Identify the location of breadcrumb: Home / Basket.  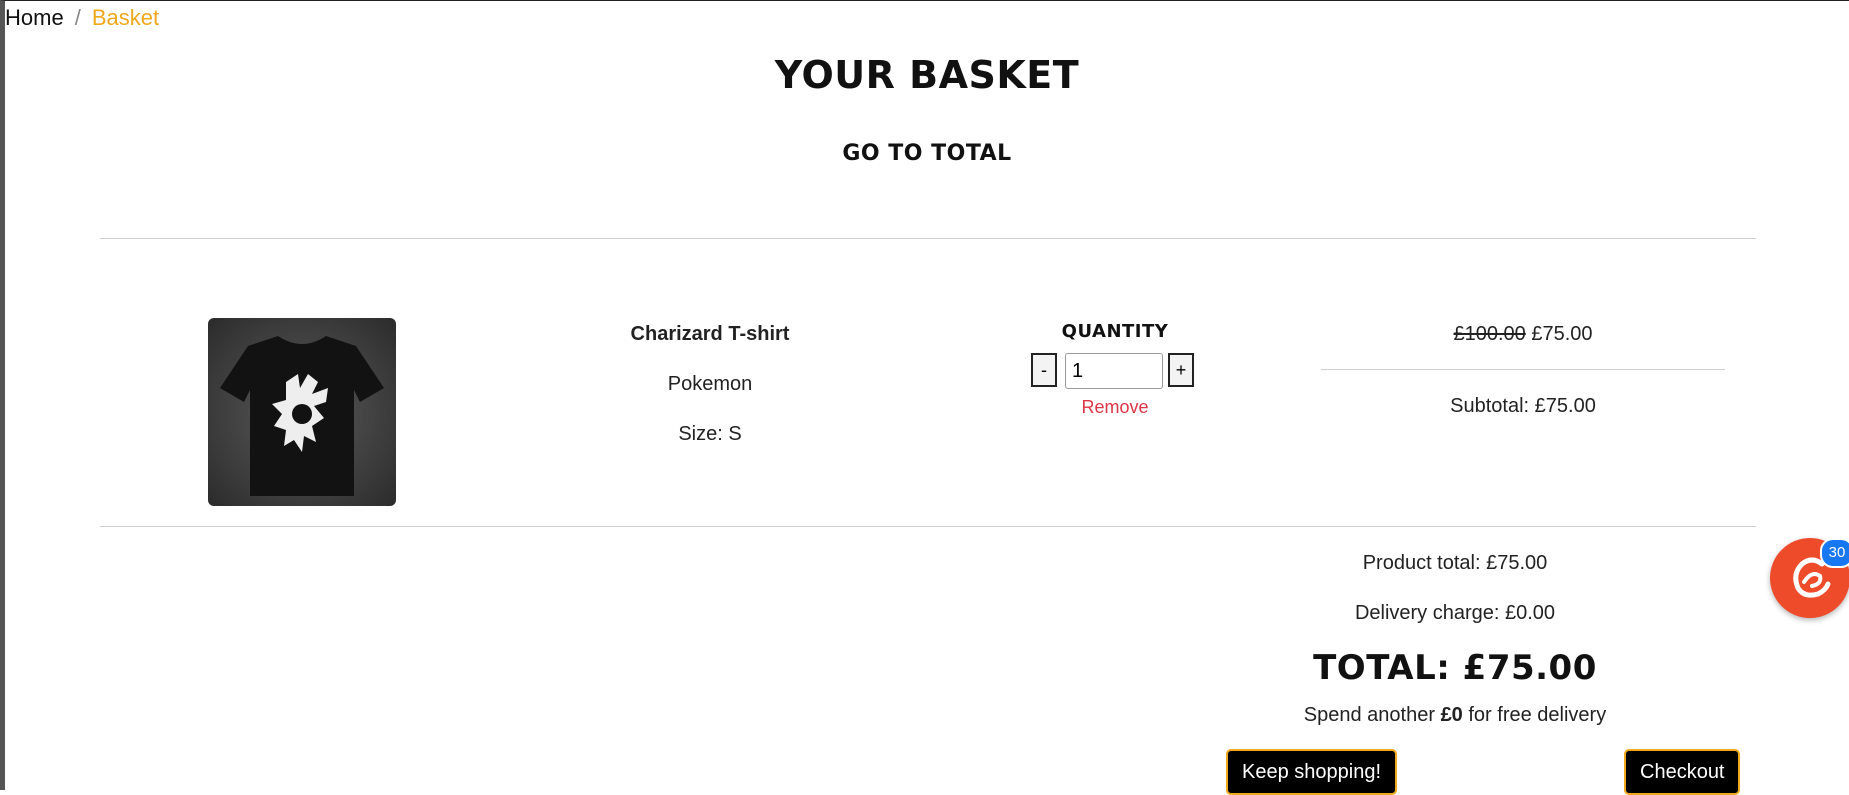
(82, 18).